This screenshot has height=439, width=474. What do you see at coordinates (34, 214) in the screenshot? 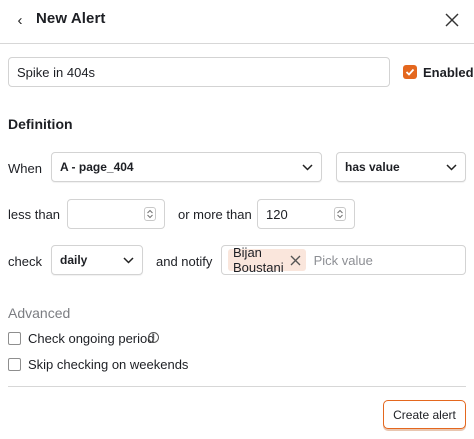
I see `less-than-label: less than` at bounding box center [34, 214].